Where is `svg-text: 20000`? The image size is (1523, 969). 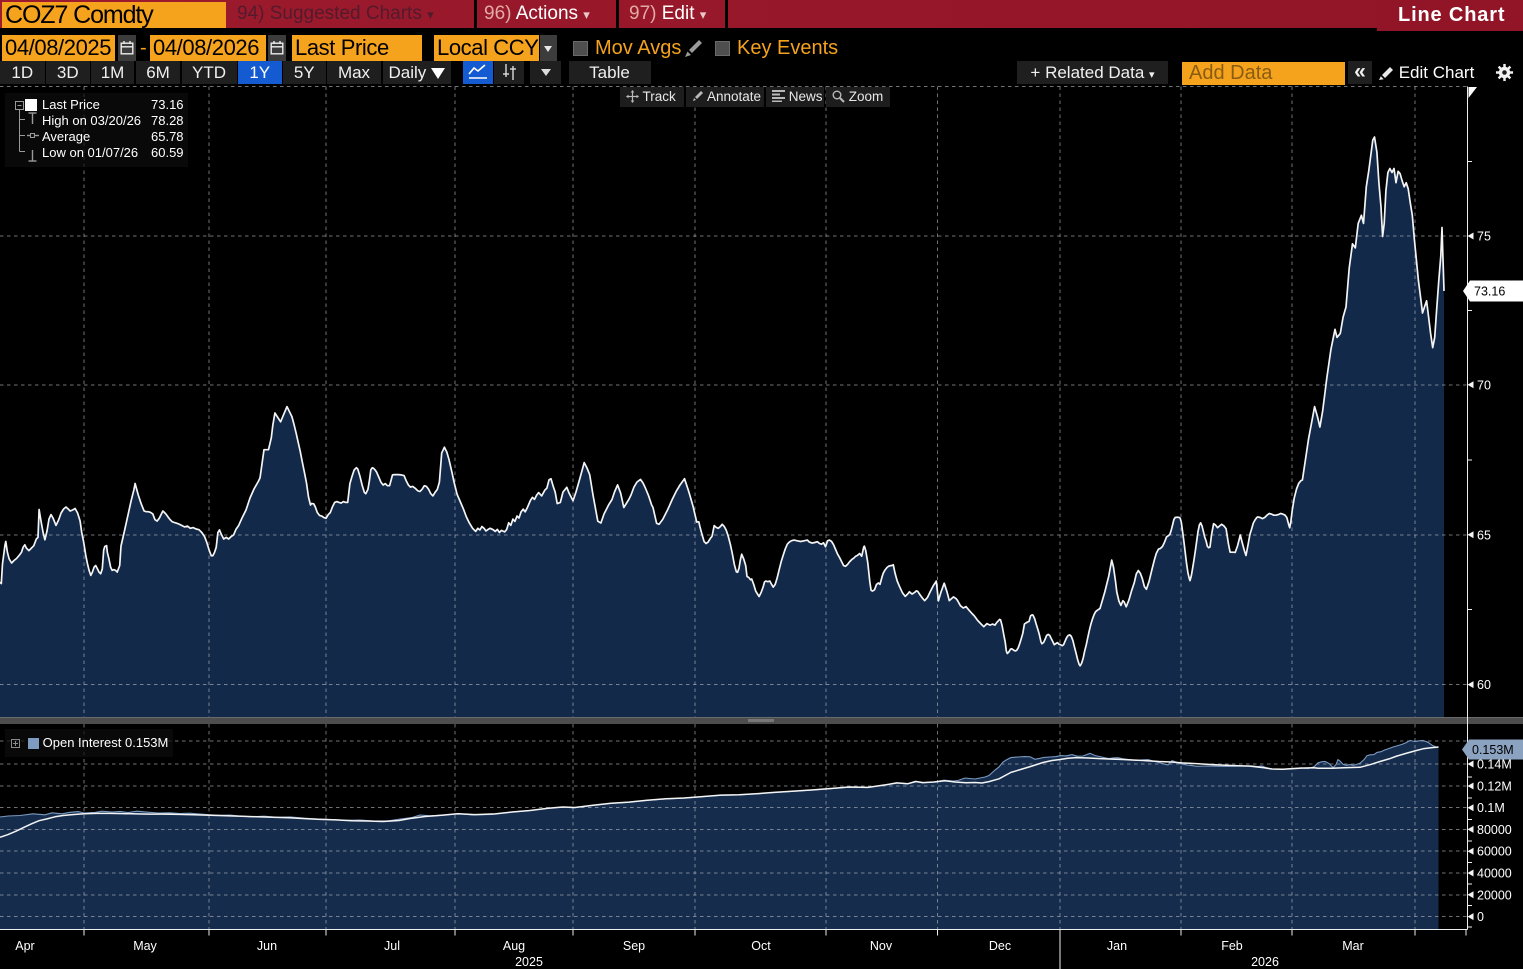 svg-text: 20000 is located at coordinates (1494, 895).